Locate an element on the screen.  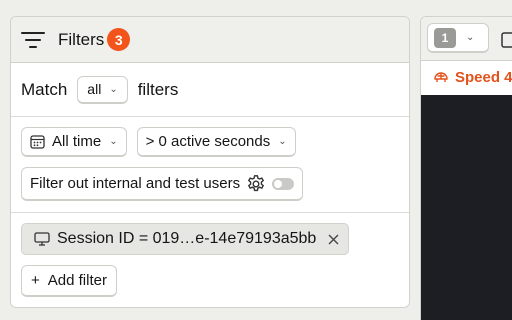
add-filter-button: + Add filter is located at coordinates (69, 281).